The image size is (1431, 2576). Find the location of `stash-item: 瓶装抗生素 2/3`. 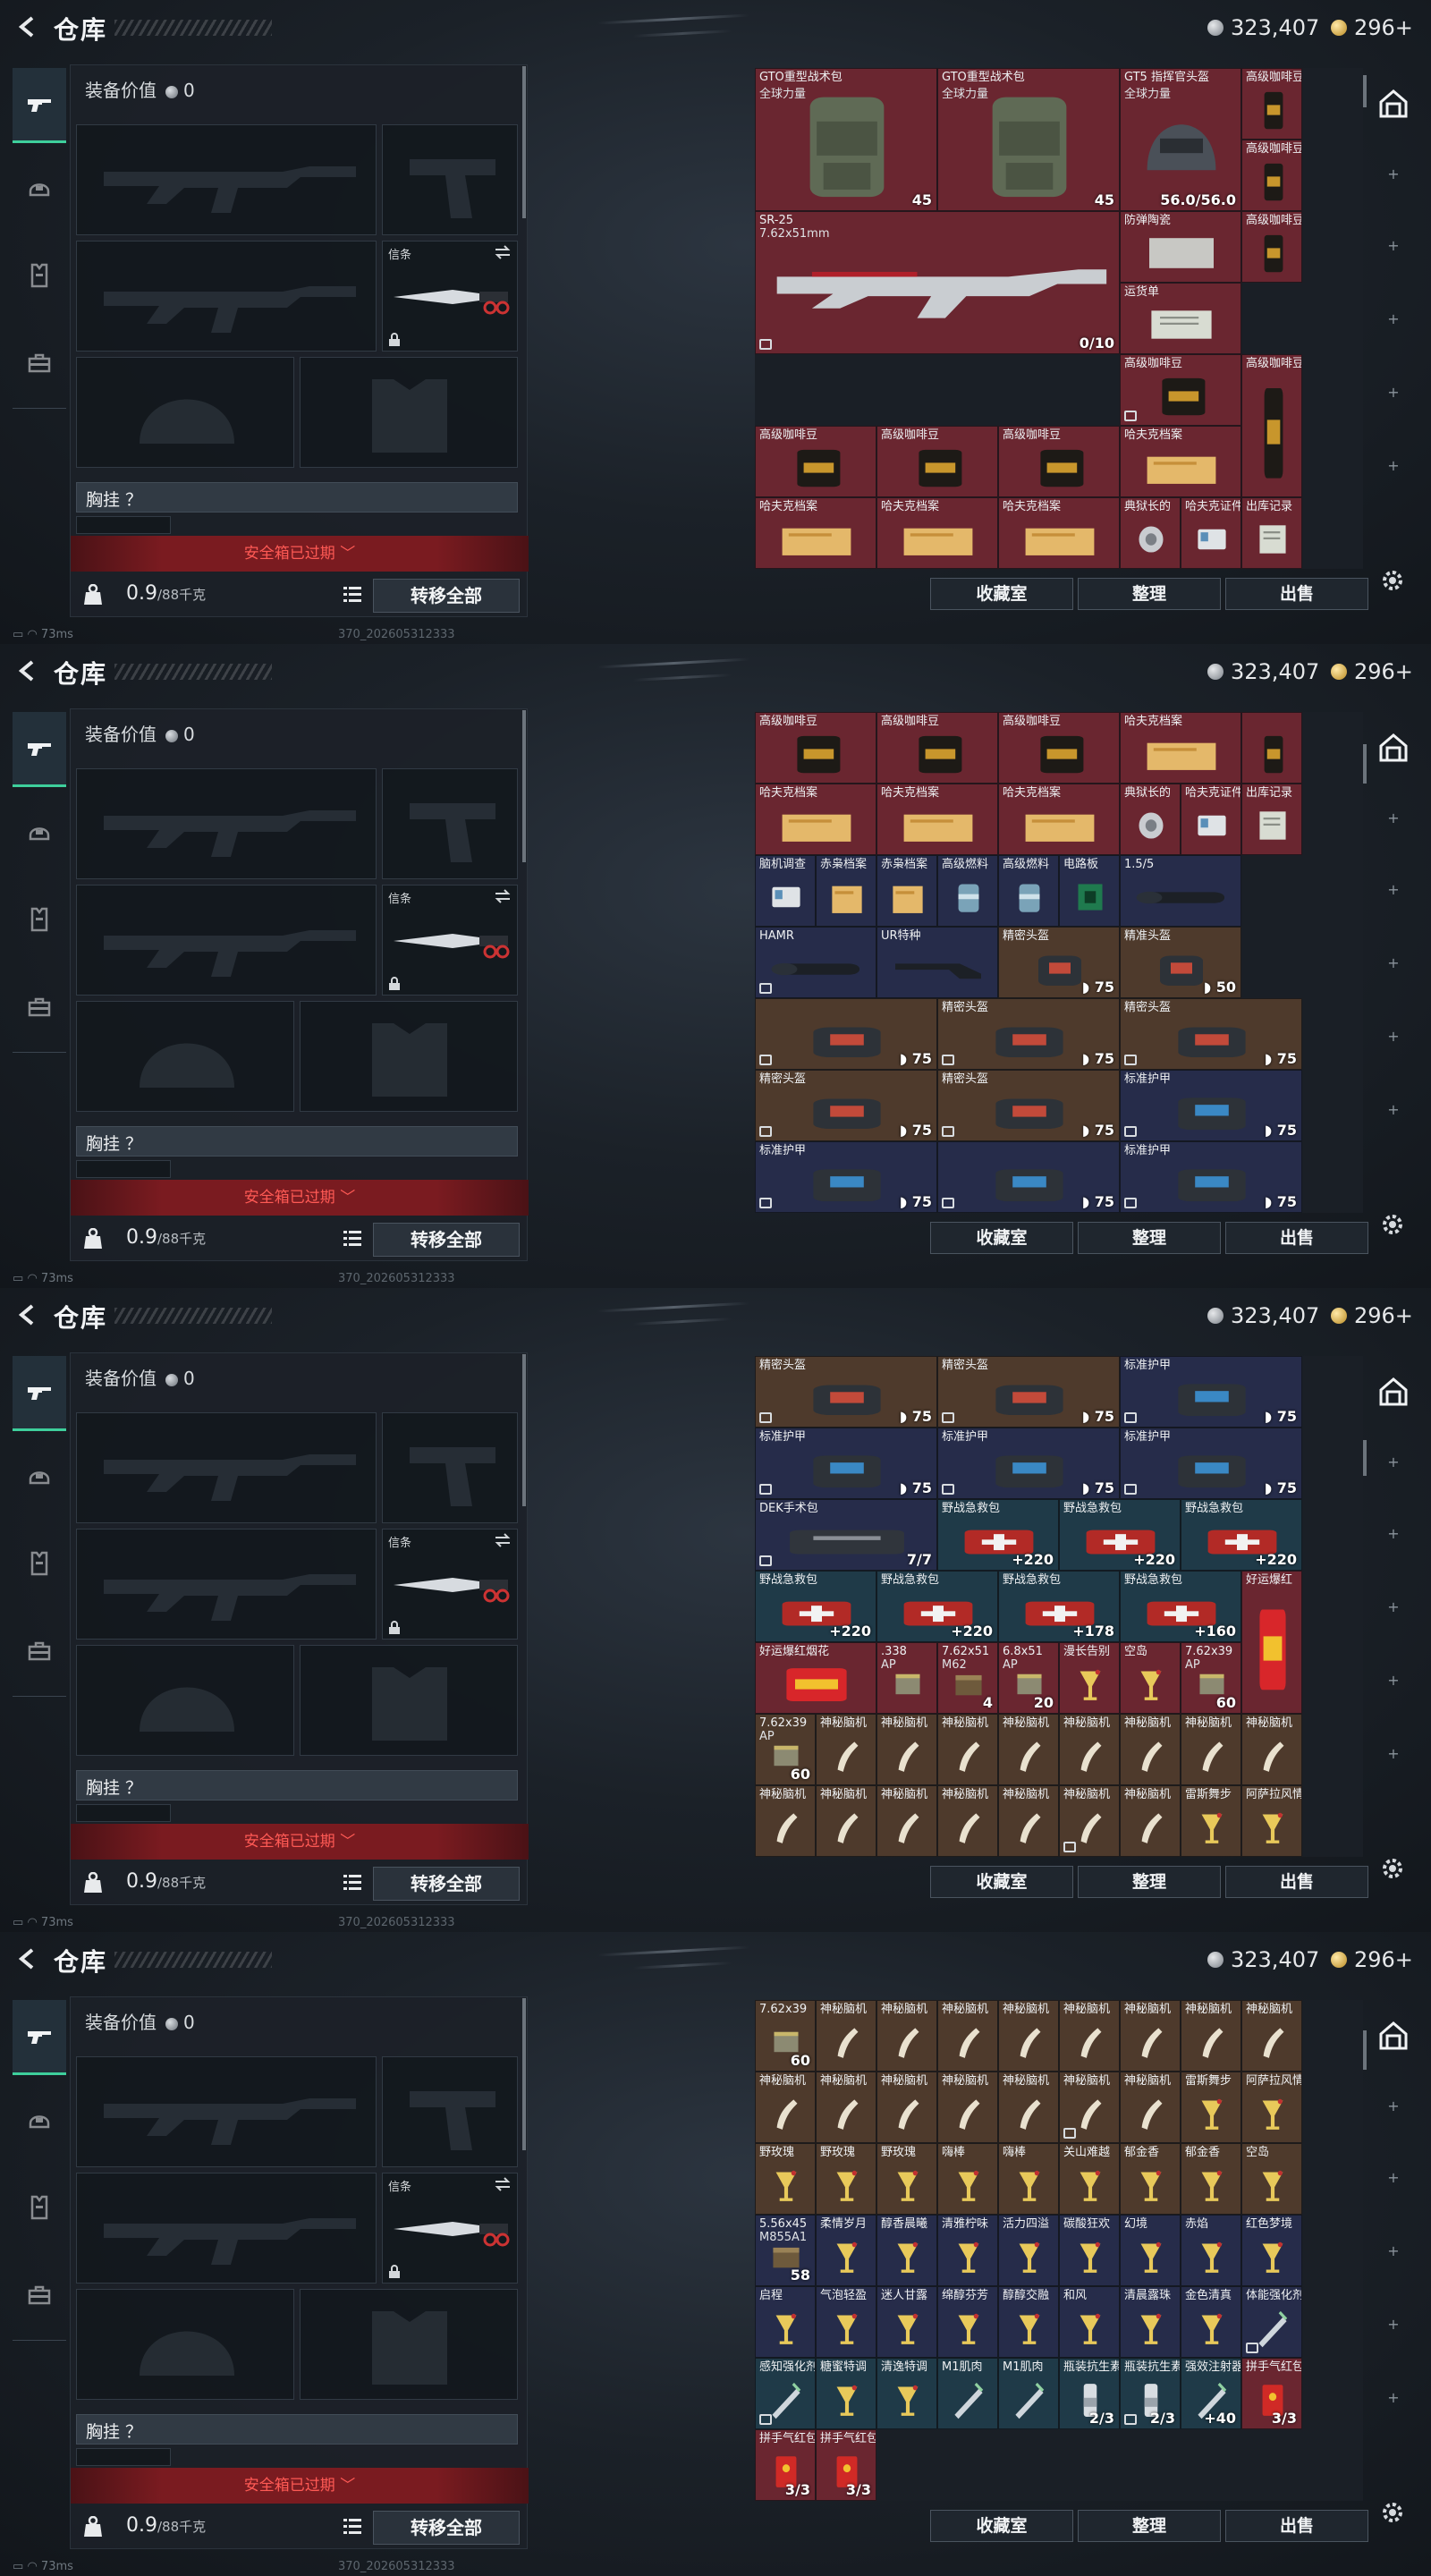

stash-item: 瓶装抗生素 2/3 is located at coordinates (1150, 2393).